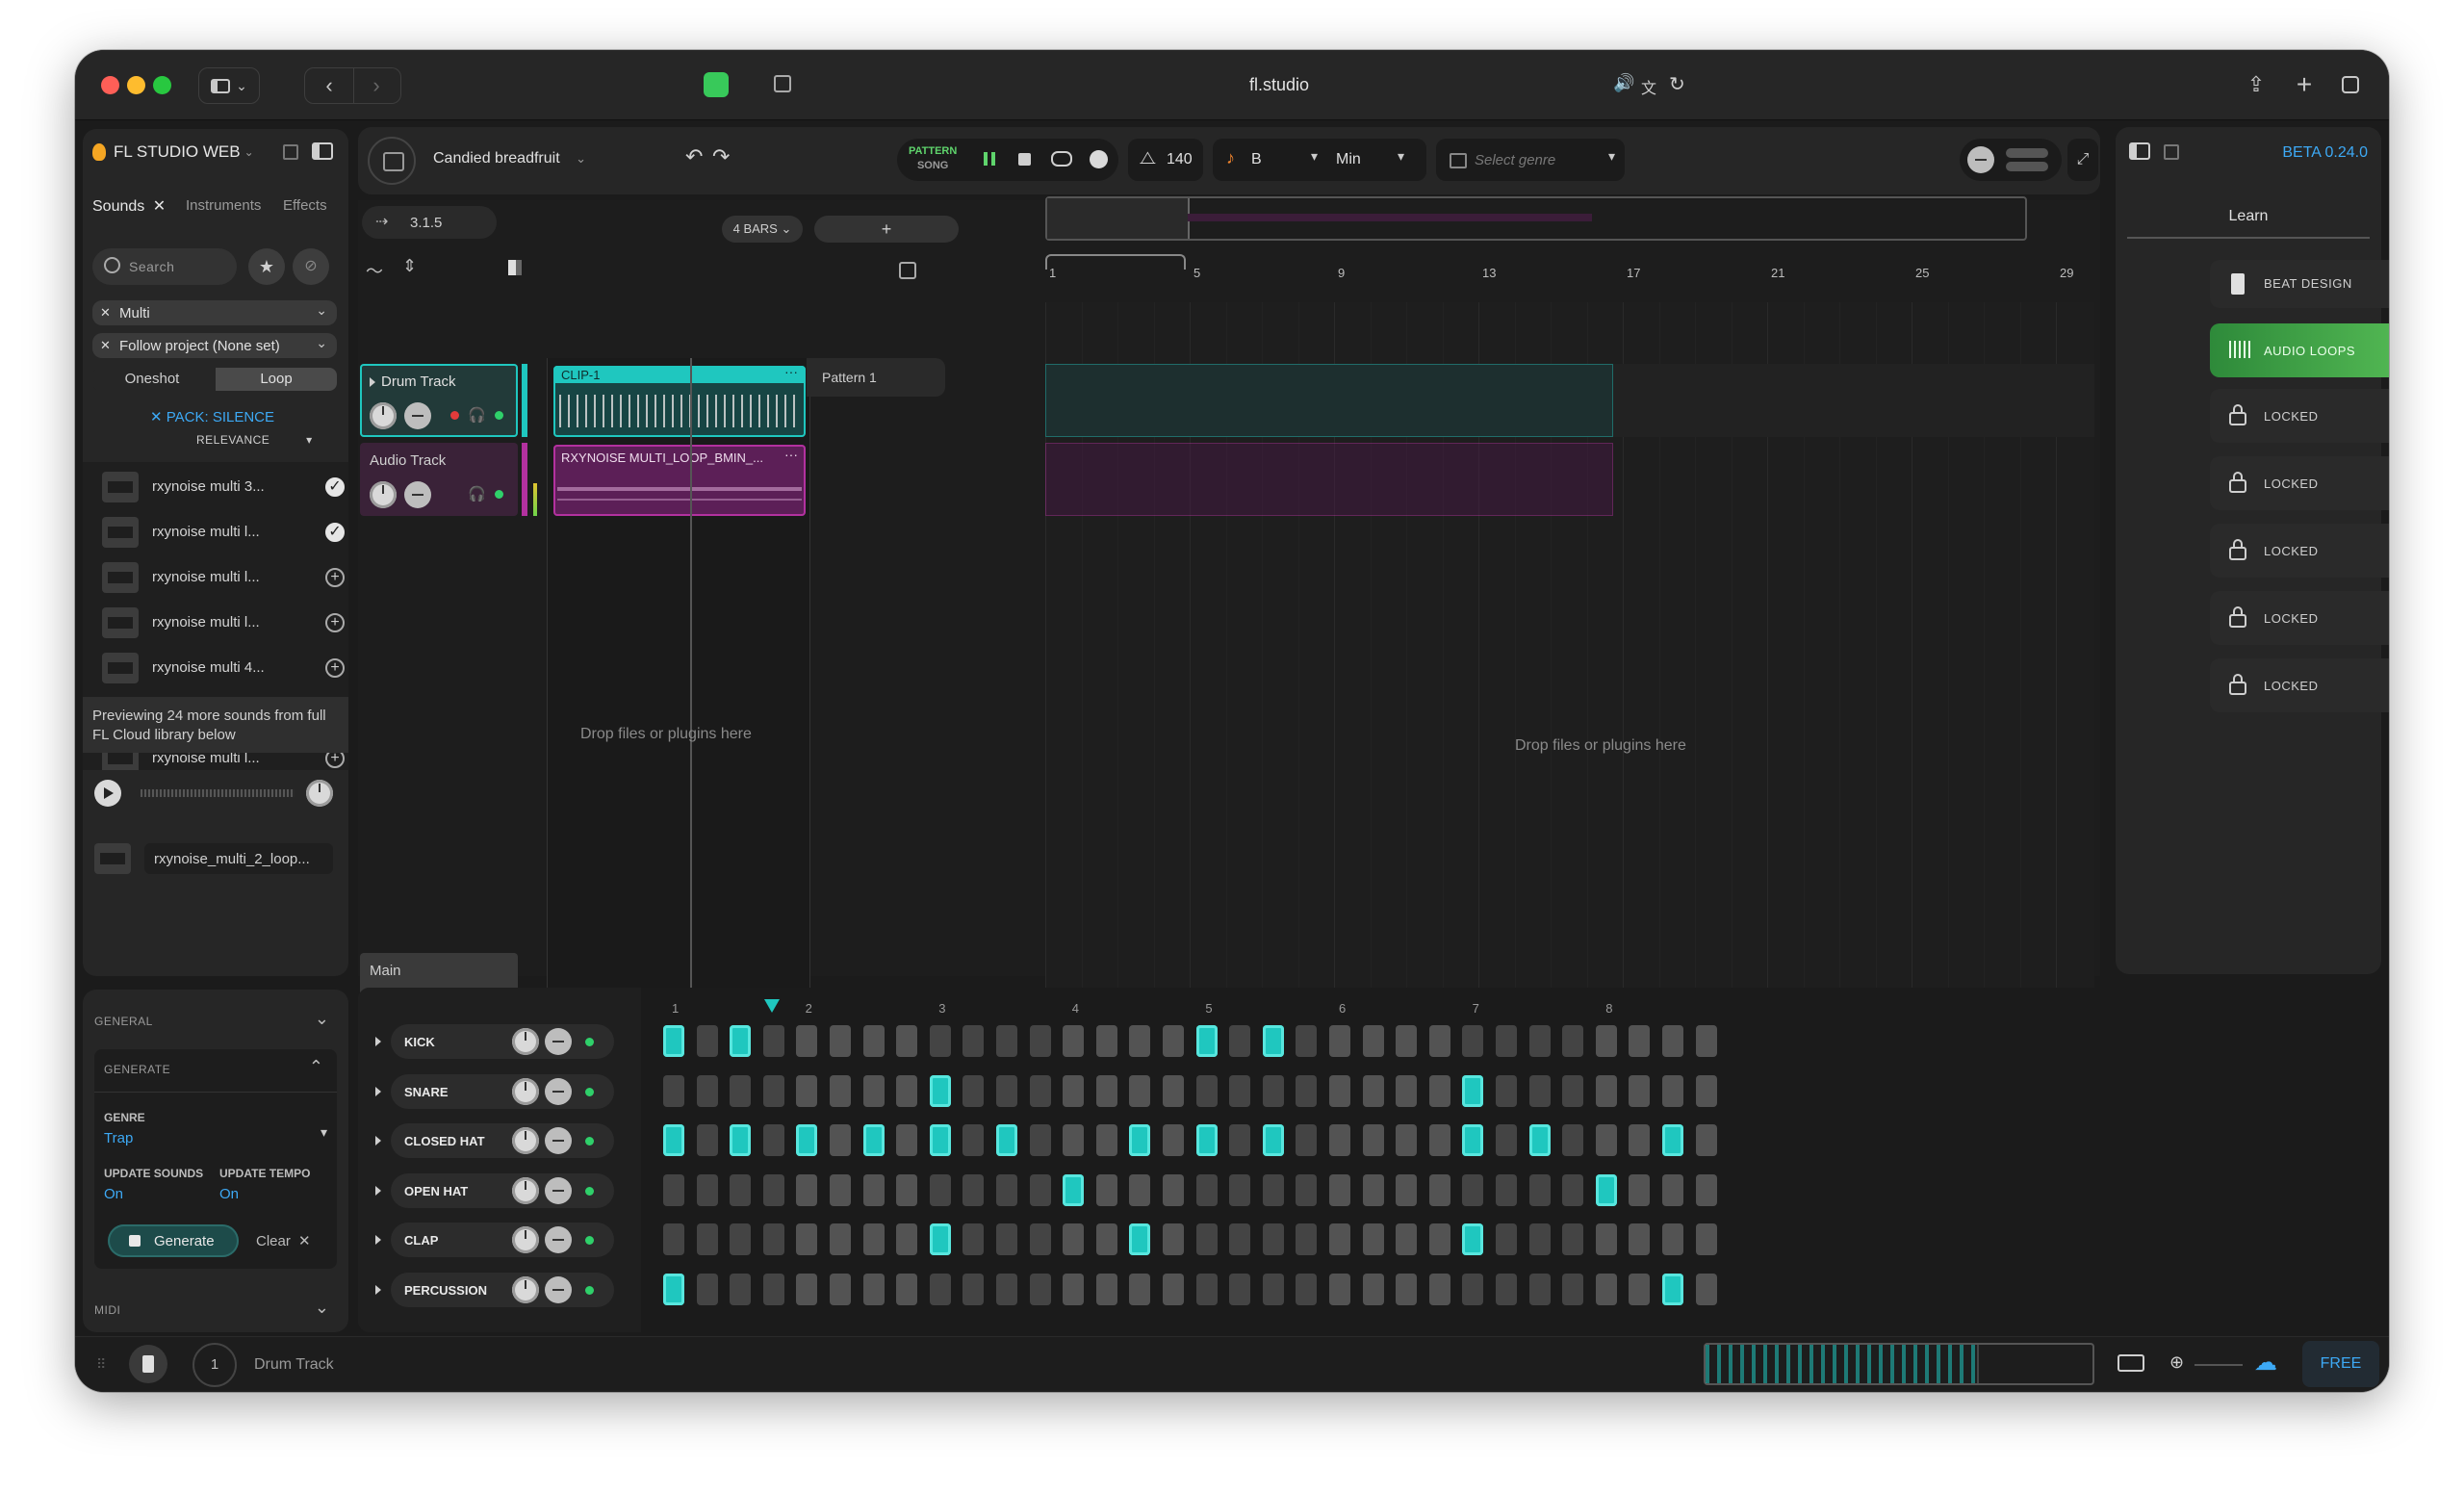 This screenshot has width=2464, height=1493. Describe the element at coordinates (1279, 85) in the screenshot. I see `address-bar: fl.studio 🔊 文 ↻` at that location.